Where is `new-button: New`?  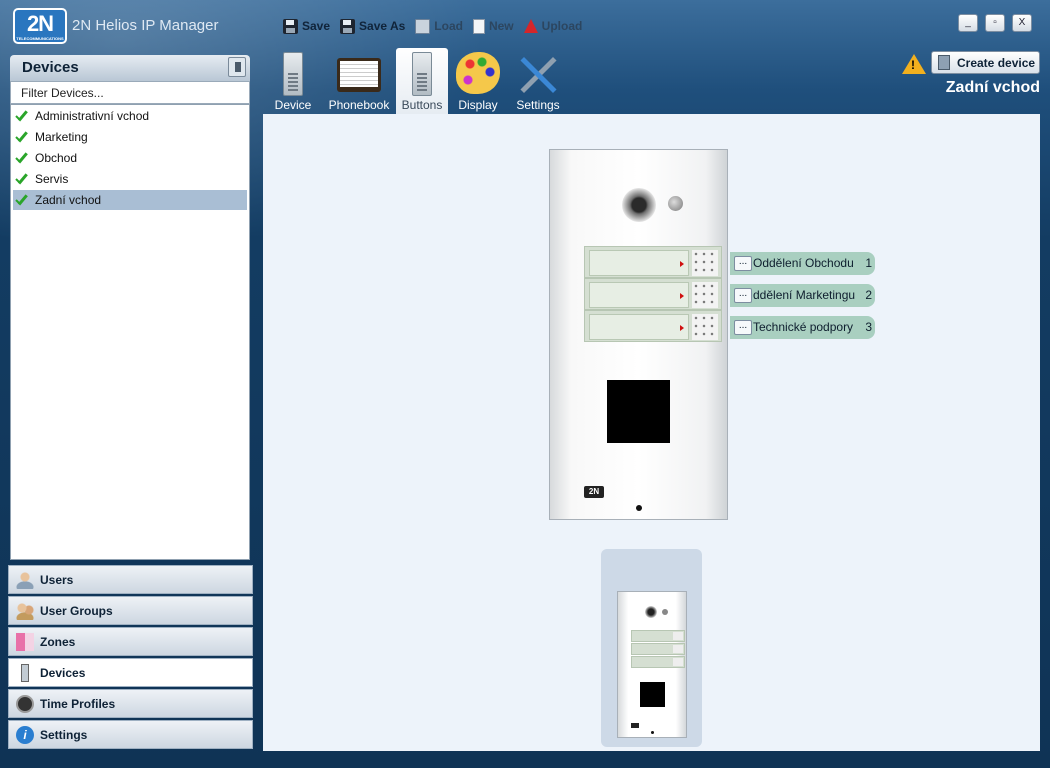
new-button: New is located at coordinates (493, 26).